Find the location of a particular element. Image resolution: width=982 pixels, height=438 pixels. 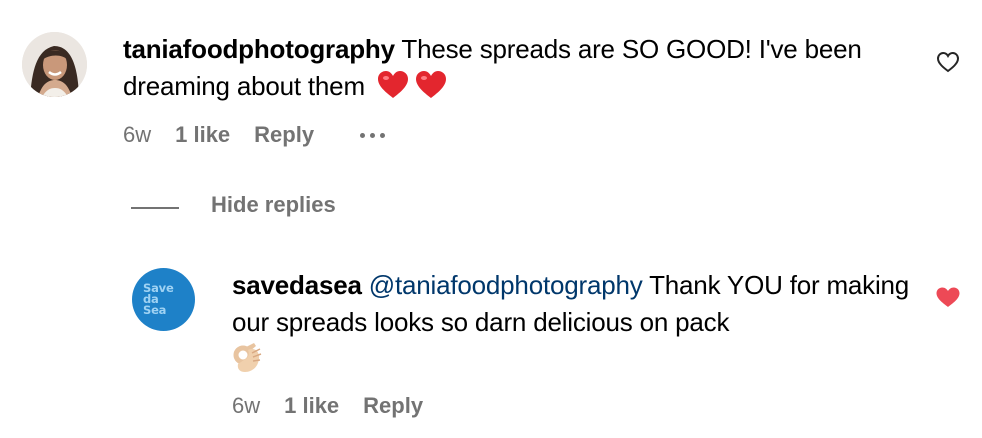

more-options-icon is located at coordinates (373, 135).